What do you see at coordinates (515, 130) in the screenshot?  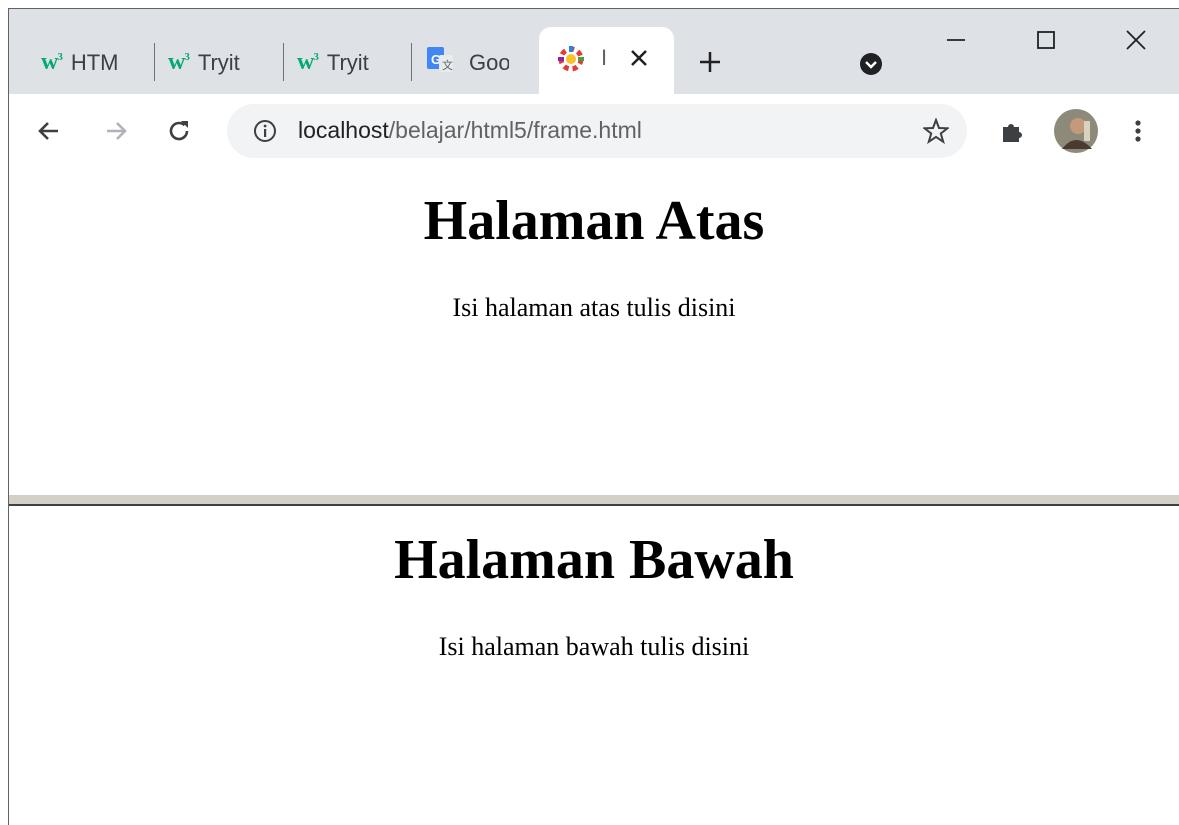 I see `url-path: /belajar/html5/frame.html` at bounding box center [515, 130].